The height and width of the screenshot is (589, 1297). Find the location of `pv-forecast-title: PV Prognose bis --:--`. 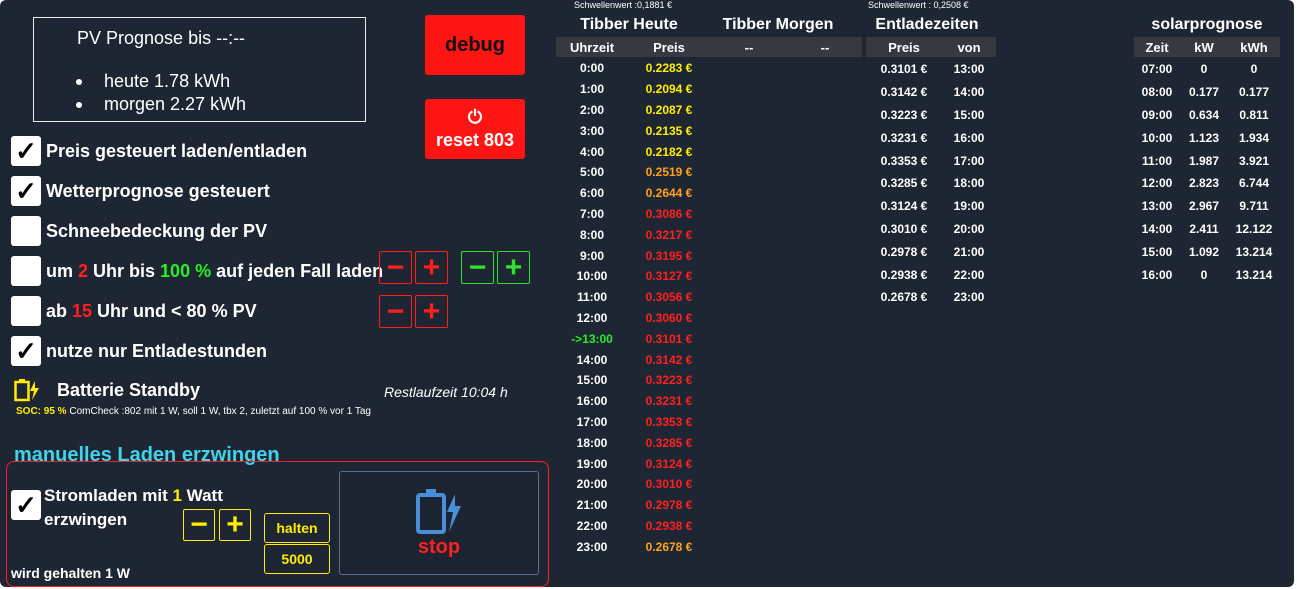

pv-forecast-title: PV Prognose bis --:-- is located at coordinates (161, 38).